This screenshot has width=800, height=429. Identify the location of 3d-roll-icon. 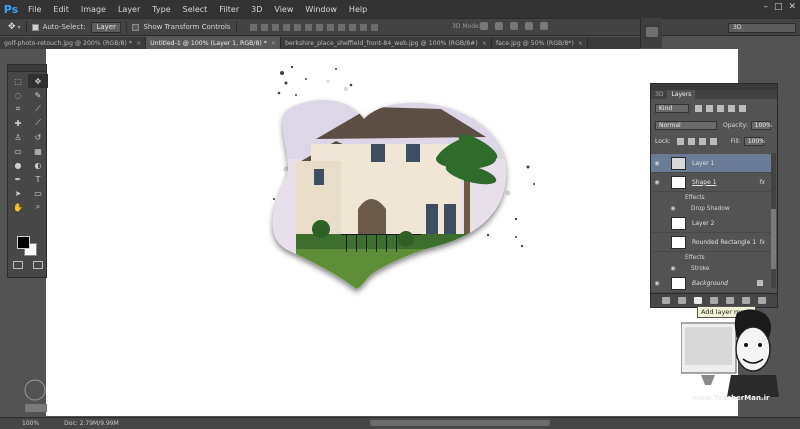
(499, 26).